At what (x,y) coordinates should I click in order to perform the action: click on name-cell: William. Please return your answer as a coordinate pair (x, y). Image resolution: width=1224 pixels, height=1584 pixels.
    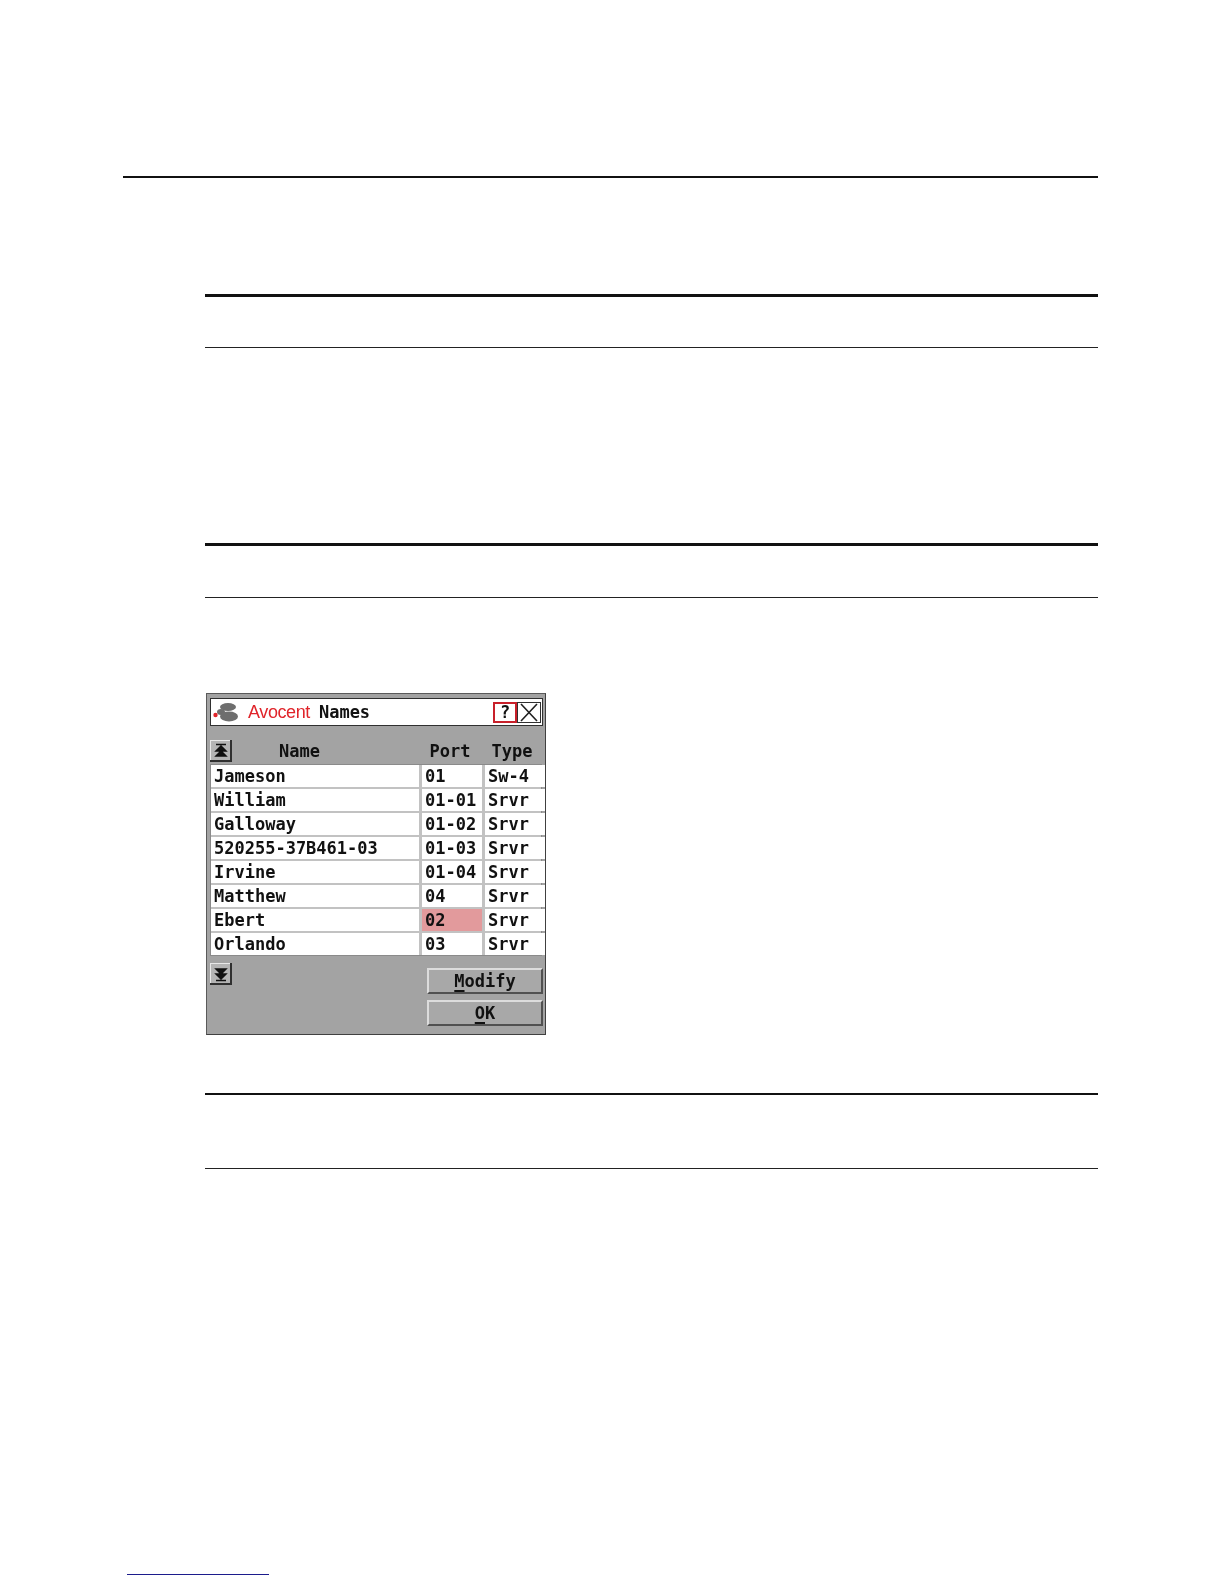
    Looking at the image, I should click on (315, 800).